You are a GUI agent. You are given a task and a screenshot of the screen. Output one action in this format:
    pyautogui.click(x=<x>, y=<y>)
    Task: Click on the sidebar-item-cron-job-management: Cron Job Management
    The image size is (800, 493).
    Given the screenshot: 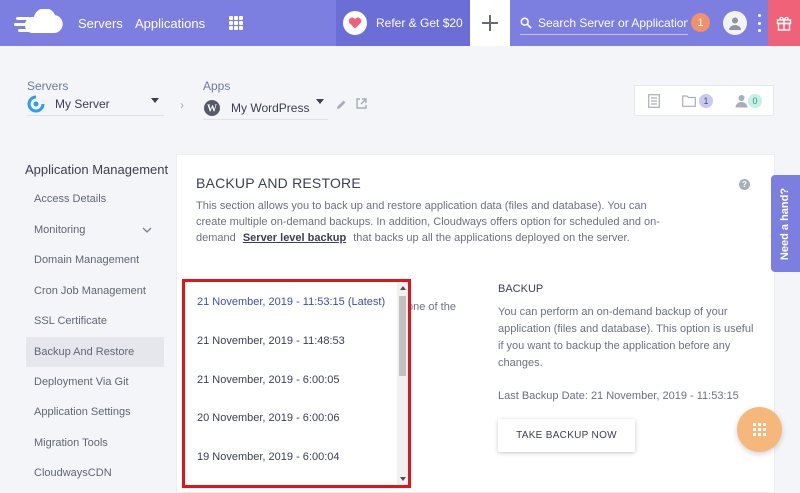 What is the action you would take?
    pyautogui.click(x=95, y=291)
    